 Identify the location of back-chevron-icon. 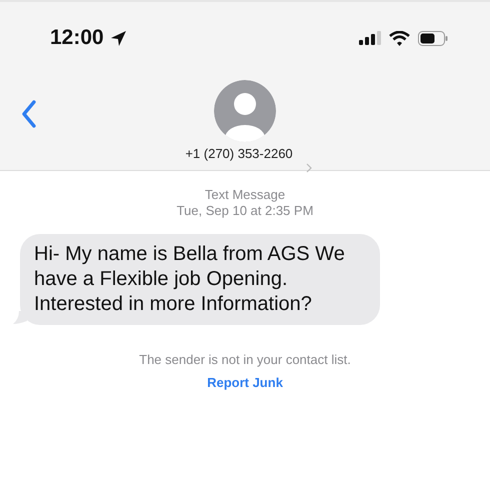
(29, 114).